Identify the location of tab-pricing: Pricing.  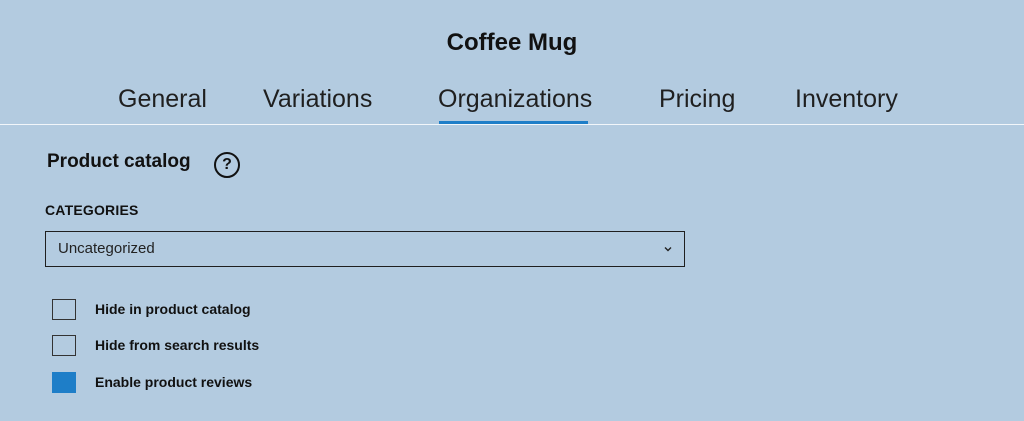
(697, 99).